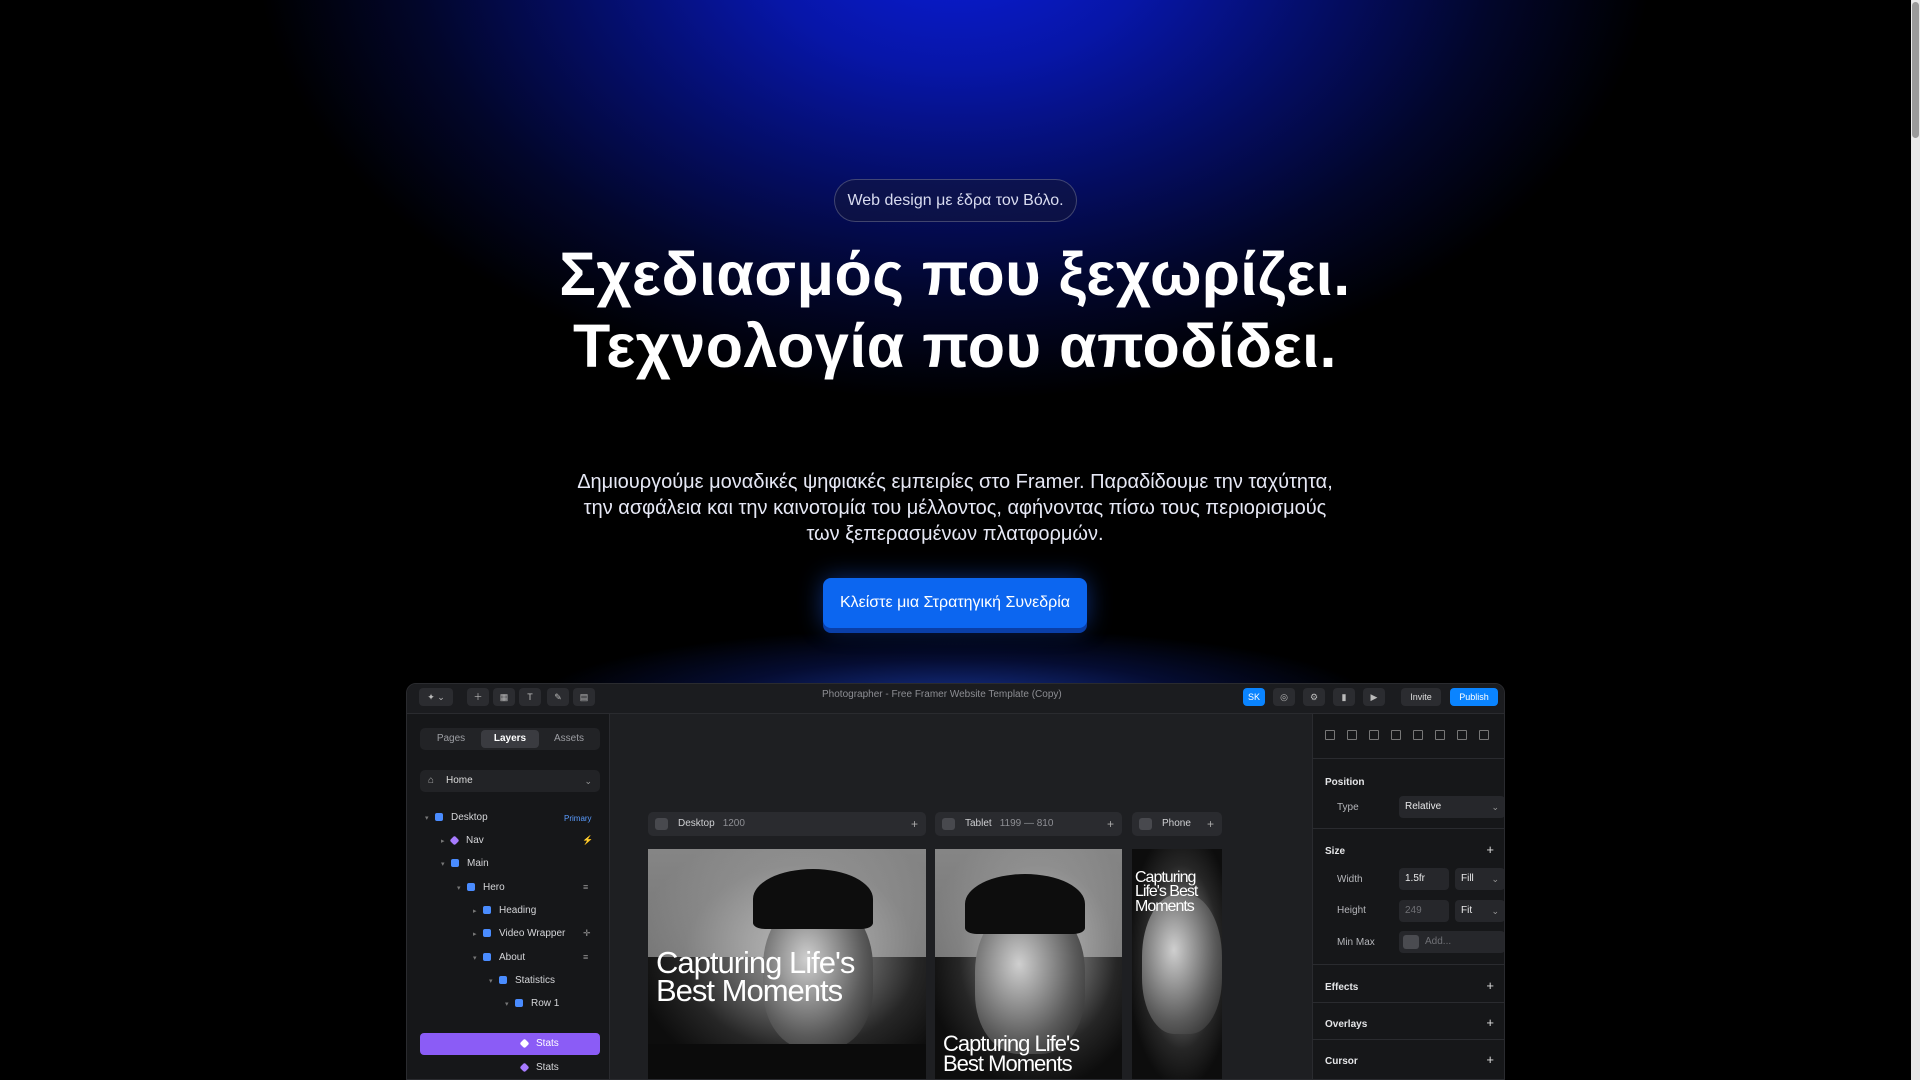  Describe the element at coordinates (1350, 879) in the screenshot. I see `width-label: Width` at that location.